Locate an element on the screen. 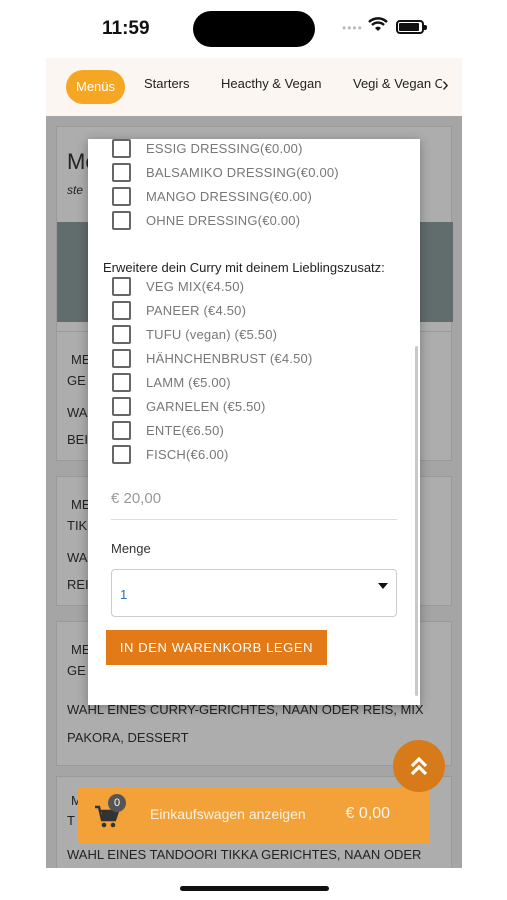 The height and width of the screenshot is (900, 507). option-label: FISCH(€6.00) is located at coordinates (187, 454).